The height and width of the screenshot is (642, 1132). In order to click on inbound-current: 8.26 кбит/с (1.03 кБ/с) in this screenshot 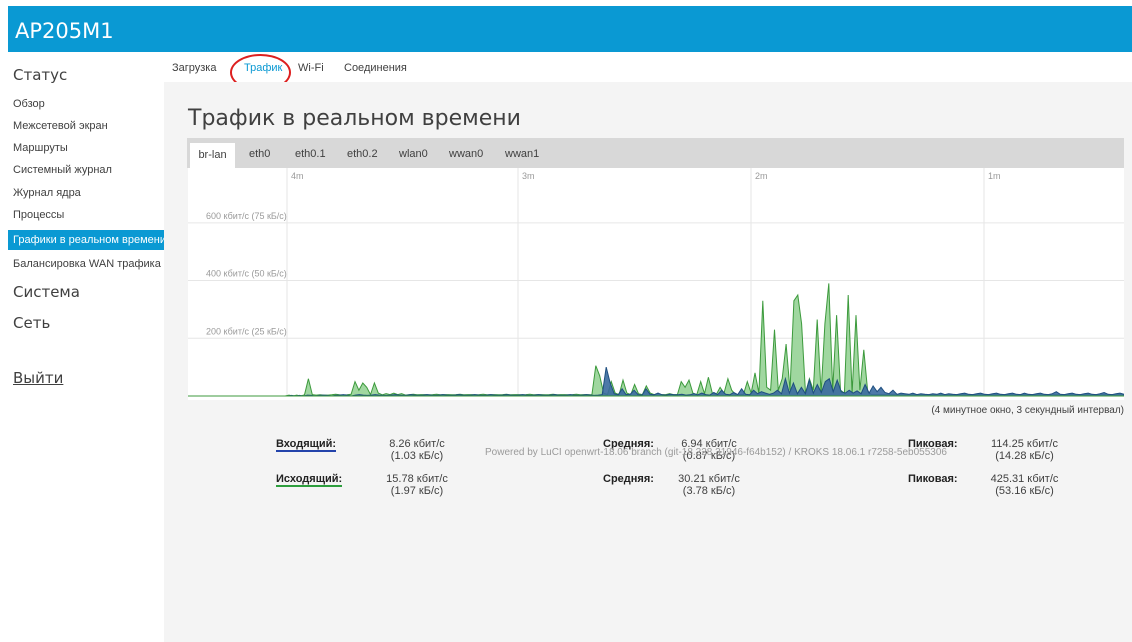, I will do `click(417, 450)`.